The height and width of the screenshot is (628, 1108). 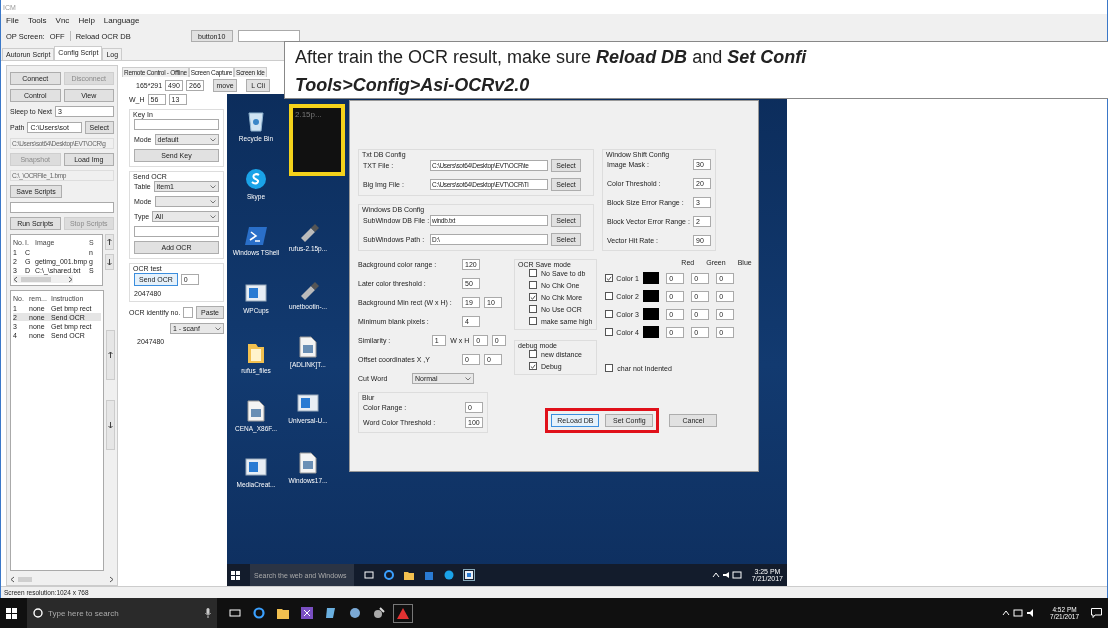 I want to click on terminal-icon, so click(x=256, y=236).